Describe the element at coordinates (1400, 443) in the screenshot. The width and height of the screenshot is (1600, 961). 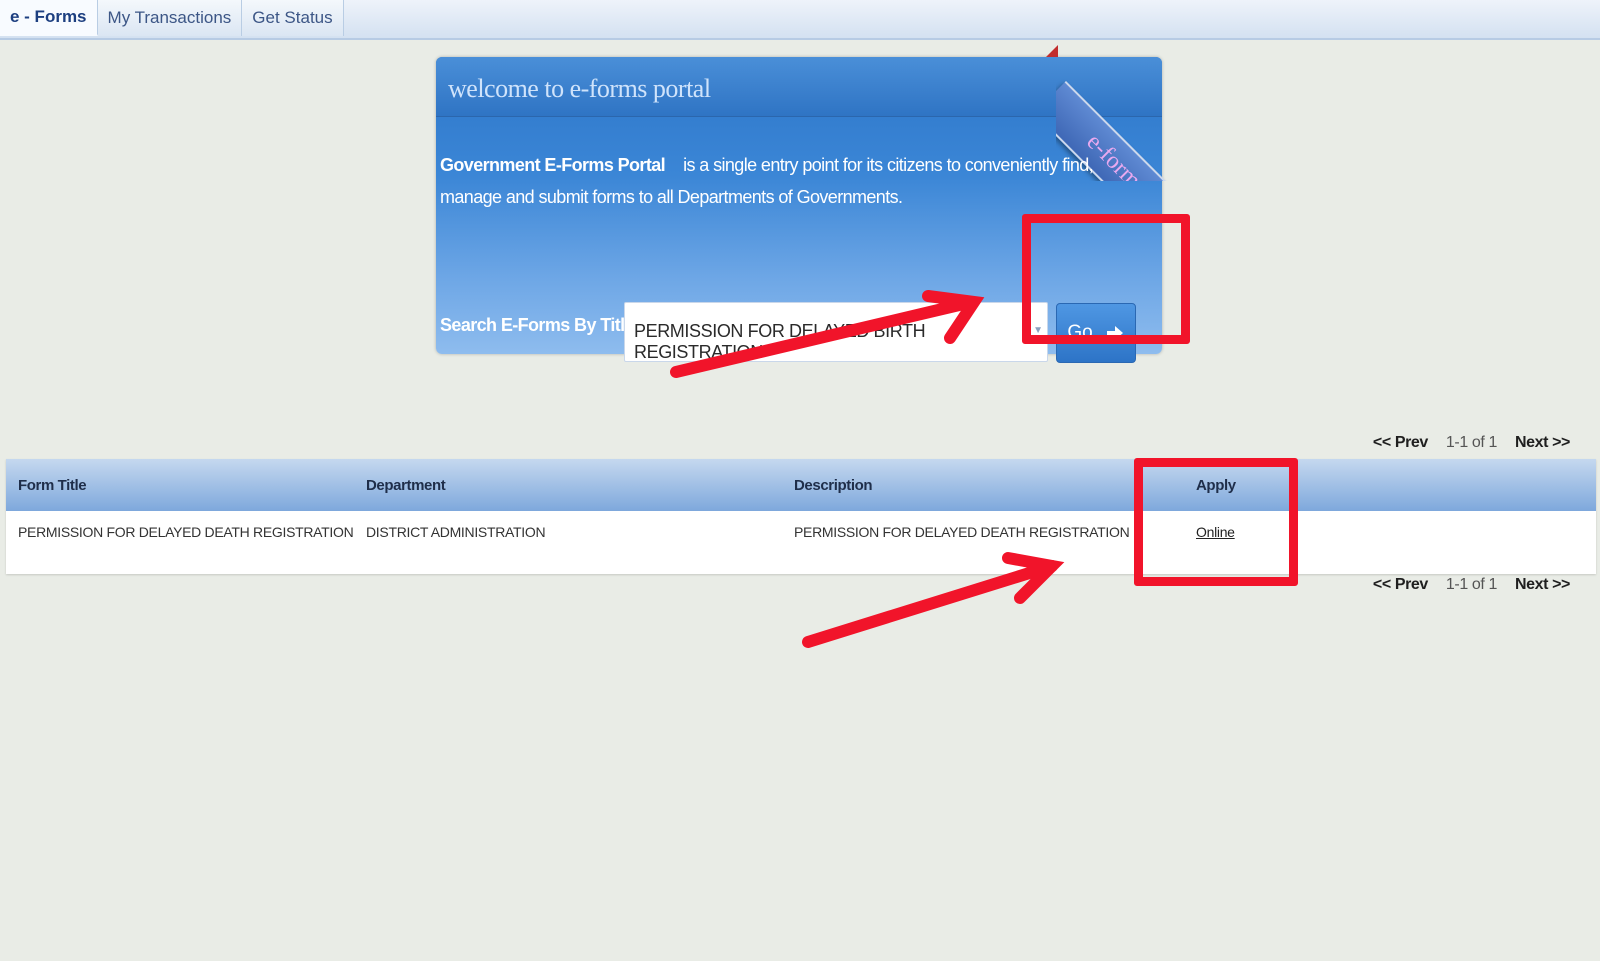
I see `prev-link-top: << Prev` at that location.